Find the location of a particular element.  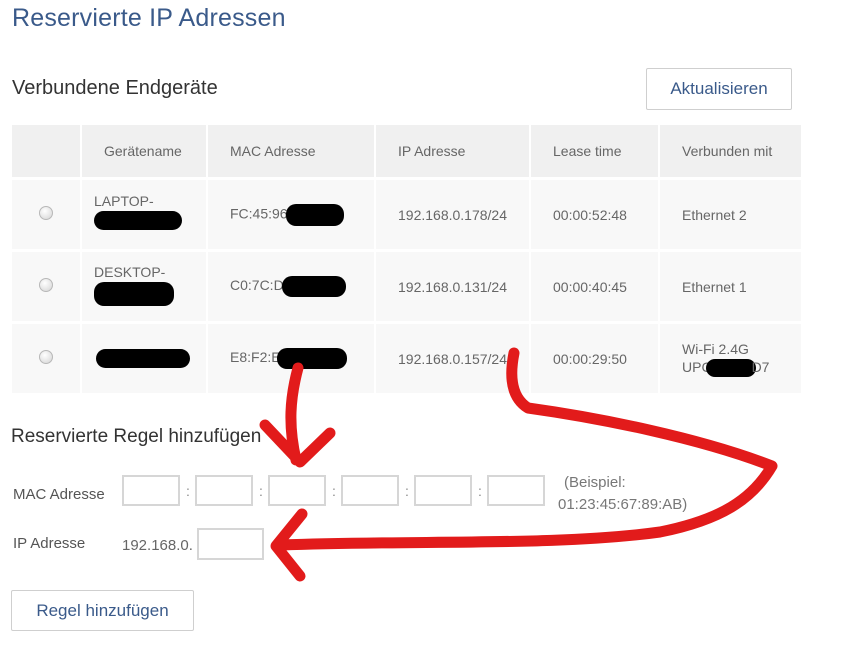

mac-example-line2: 01:23:45:67:89:AB) is located at coordinates (623, 504).